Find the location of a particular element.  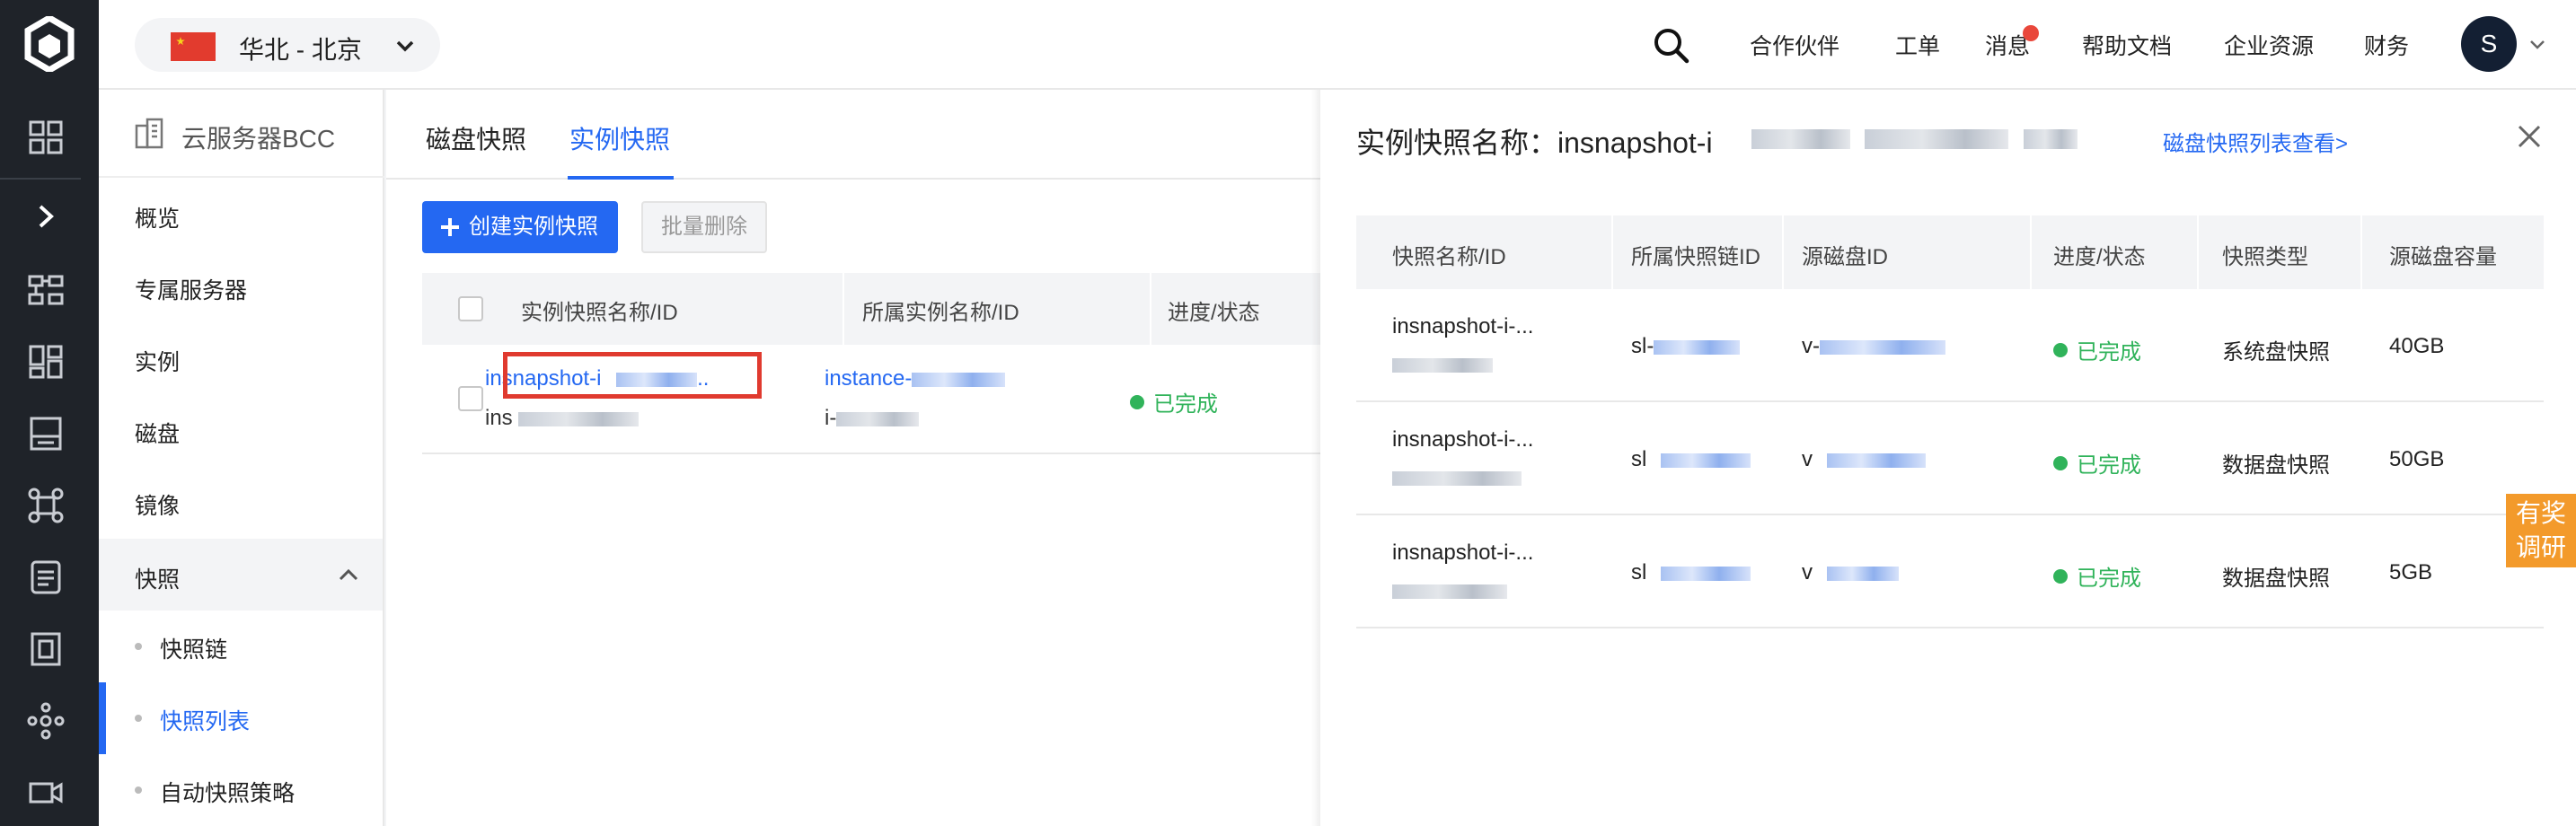

view-disk-snapshot-list-link: 磁盘快照列表查看> is located at coordinates (2255, 142).